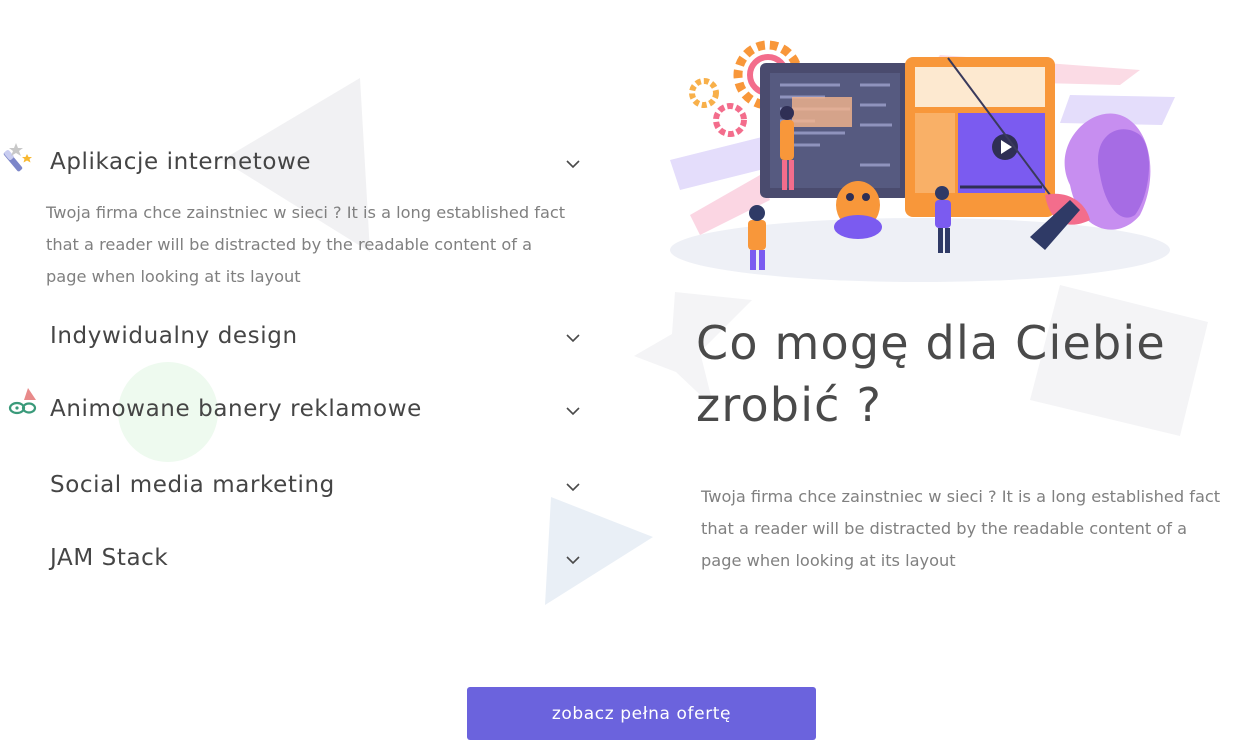  I want to click on accordion-title: Aplikacje internetowe, so click(181, 162).